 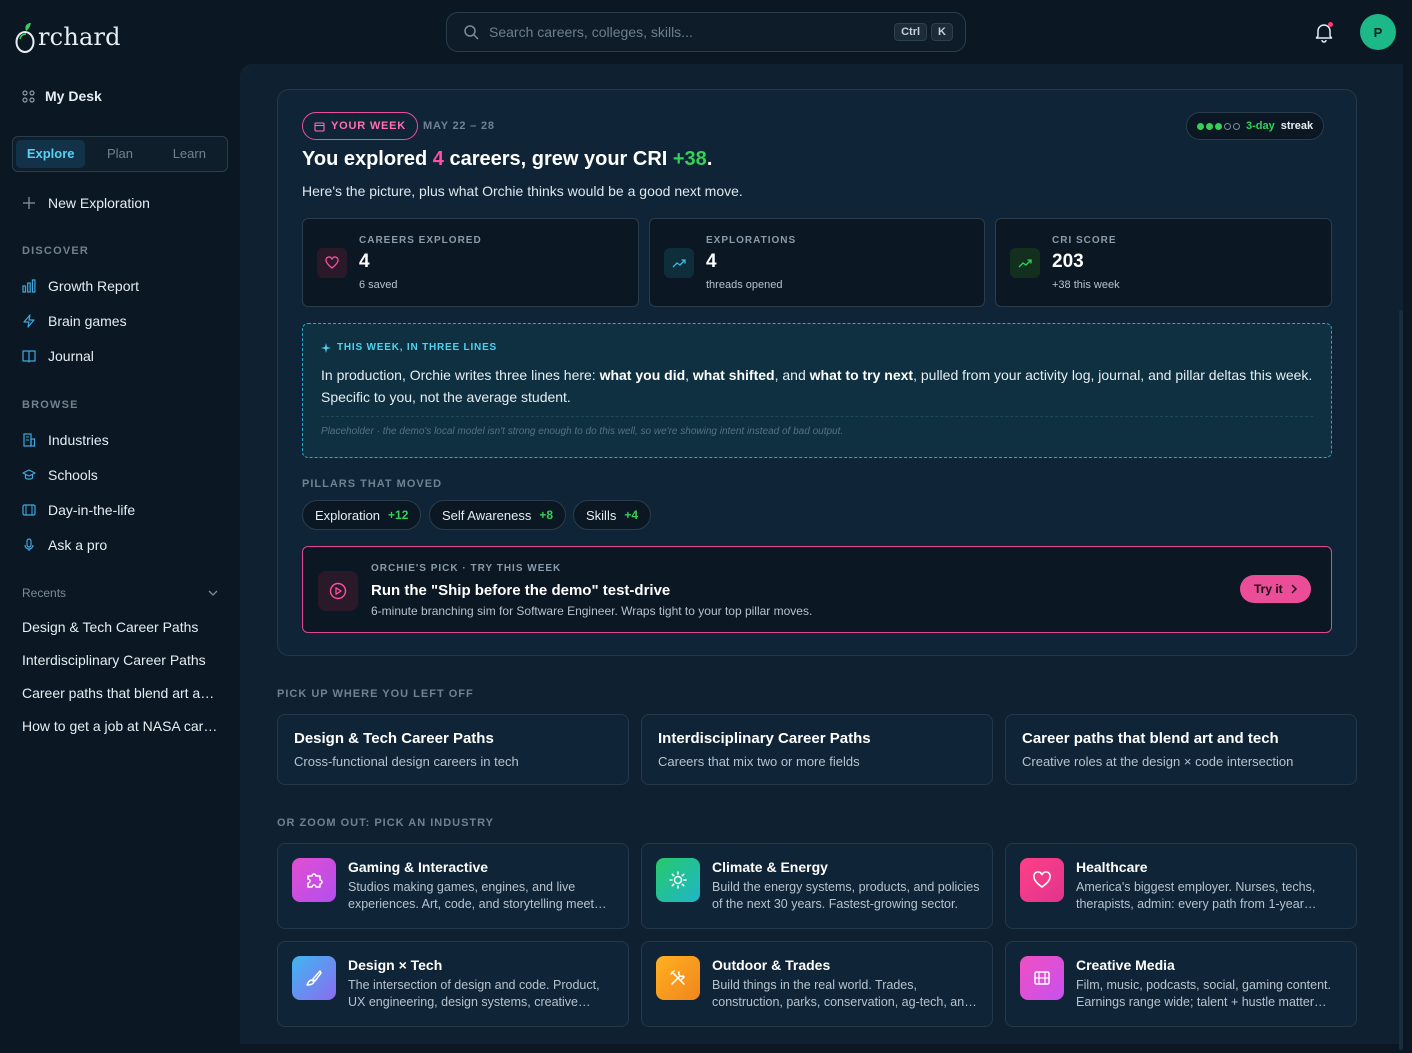 I want to click on pillar-delta: +12, so click(x=398, y=515).